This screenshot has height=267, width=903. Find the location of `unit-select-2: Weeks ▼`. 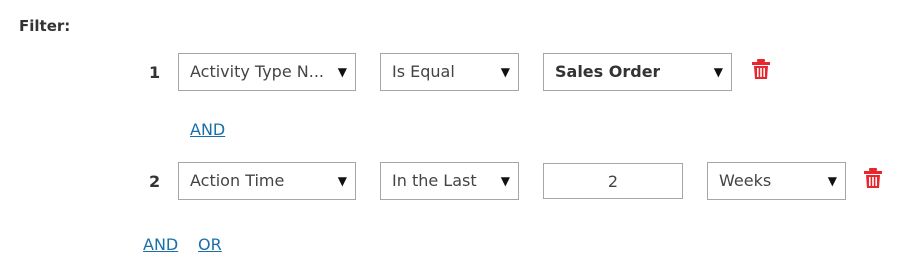

unit-select-2: Weeks ▼ is located at coordinates (776, 181).